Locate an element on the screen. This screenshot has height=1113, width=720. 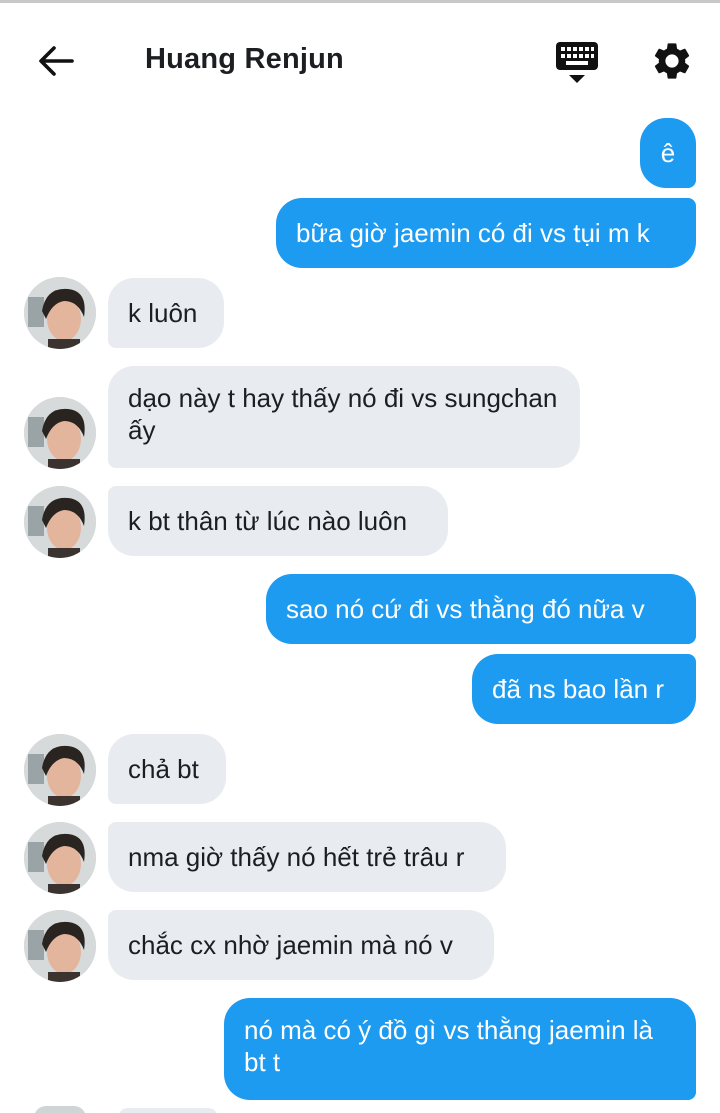
message-bubble-partial is located at coordinates (168, 1110).